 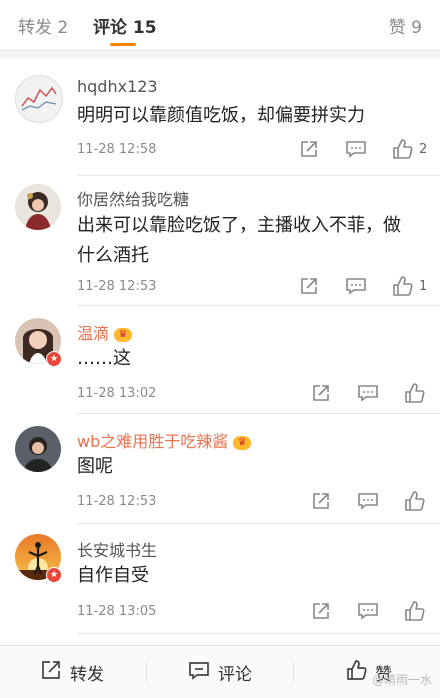 I want to click on comment-text: 图呢, so click(x=95, y=466).